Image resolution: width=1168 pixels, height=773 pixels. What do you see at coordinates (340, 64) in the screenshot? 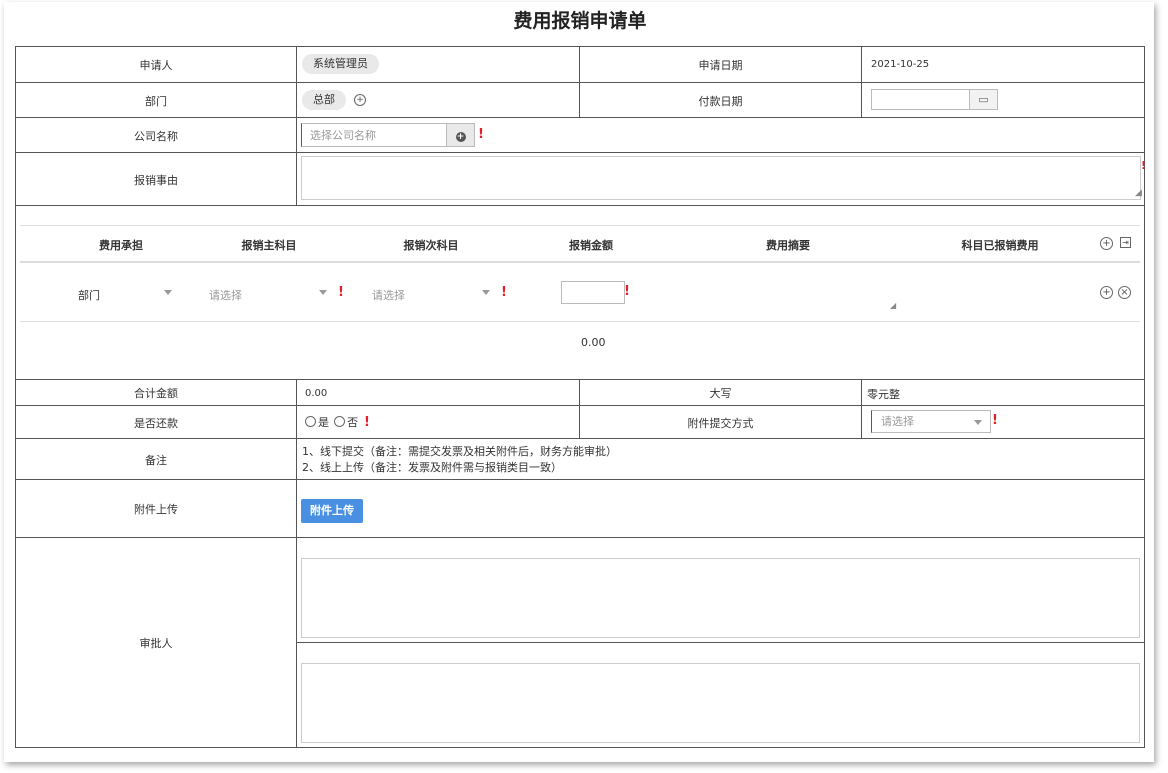
I see `applicant-chip: 系统管理员` at bounding box center [340, 64].